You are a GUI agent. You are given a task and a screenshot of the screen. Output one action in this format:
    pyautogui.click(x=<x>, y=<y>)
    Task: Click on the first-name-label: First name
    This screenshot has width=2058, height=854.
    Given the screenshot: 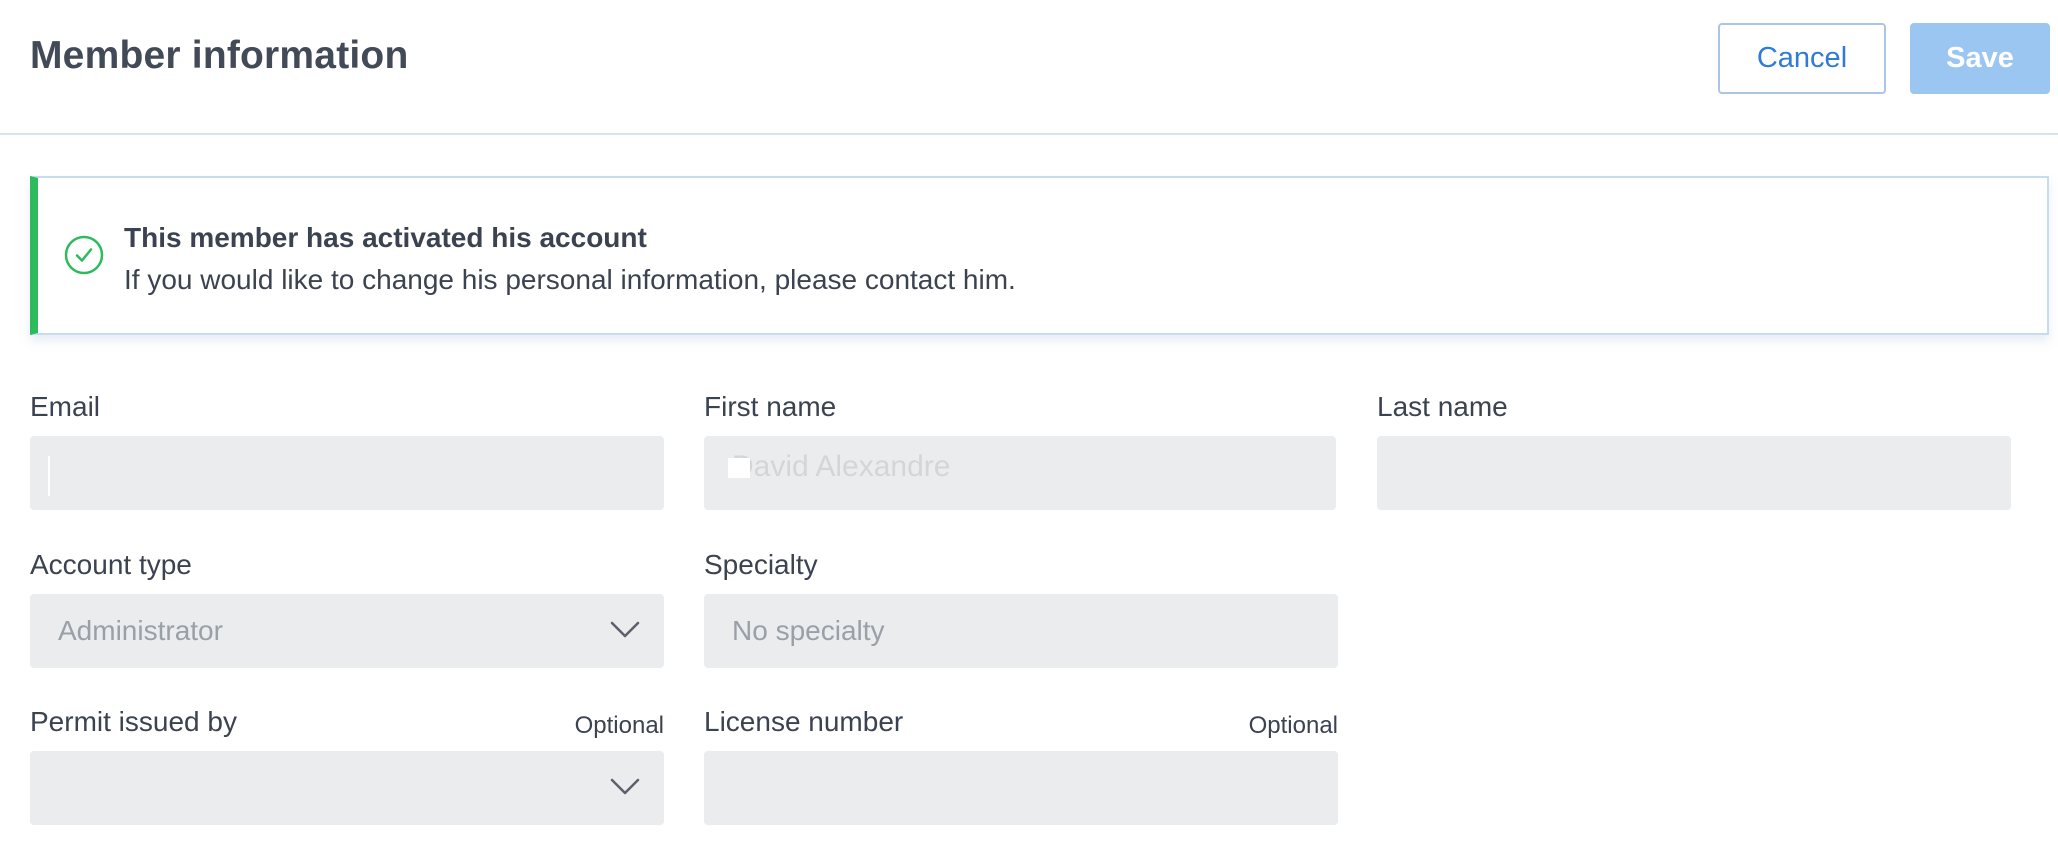 What is the action you would take?
    pyautogui.click(x=770, y=406)
    